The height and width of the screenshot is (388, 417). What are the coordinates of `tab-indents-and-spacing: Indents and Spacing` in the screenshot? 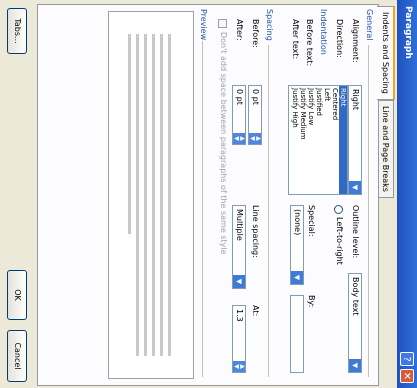 It's located at (386, 53).